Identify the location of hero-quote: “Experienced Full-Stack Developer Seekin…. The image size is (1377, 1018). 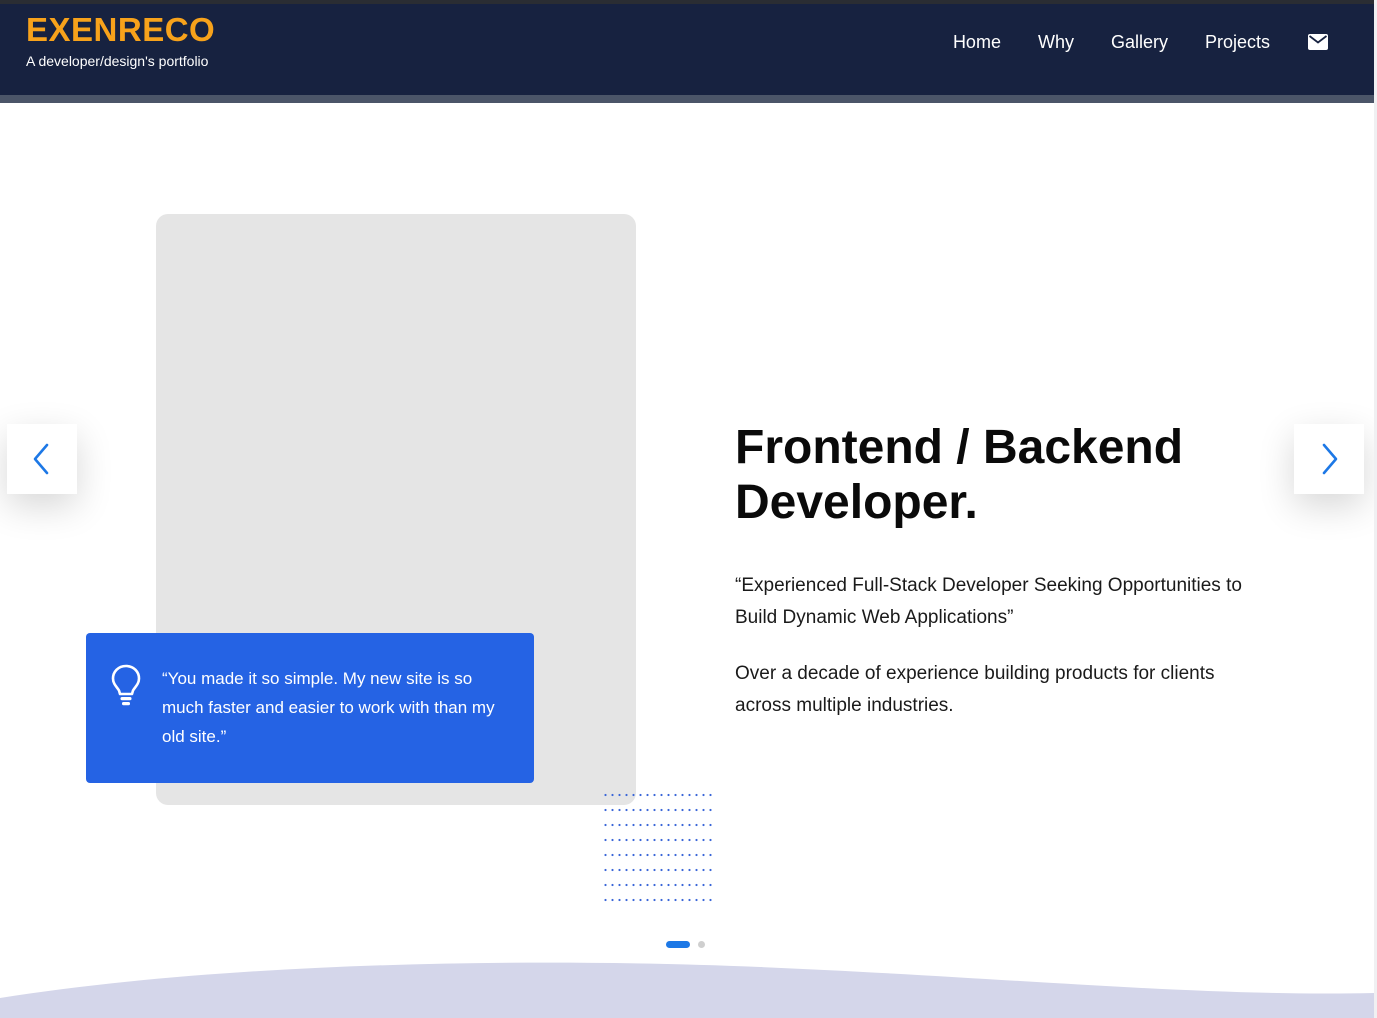
(988, 601).